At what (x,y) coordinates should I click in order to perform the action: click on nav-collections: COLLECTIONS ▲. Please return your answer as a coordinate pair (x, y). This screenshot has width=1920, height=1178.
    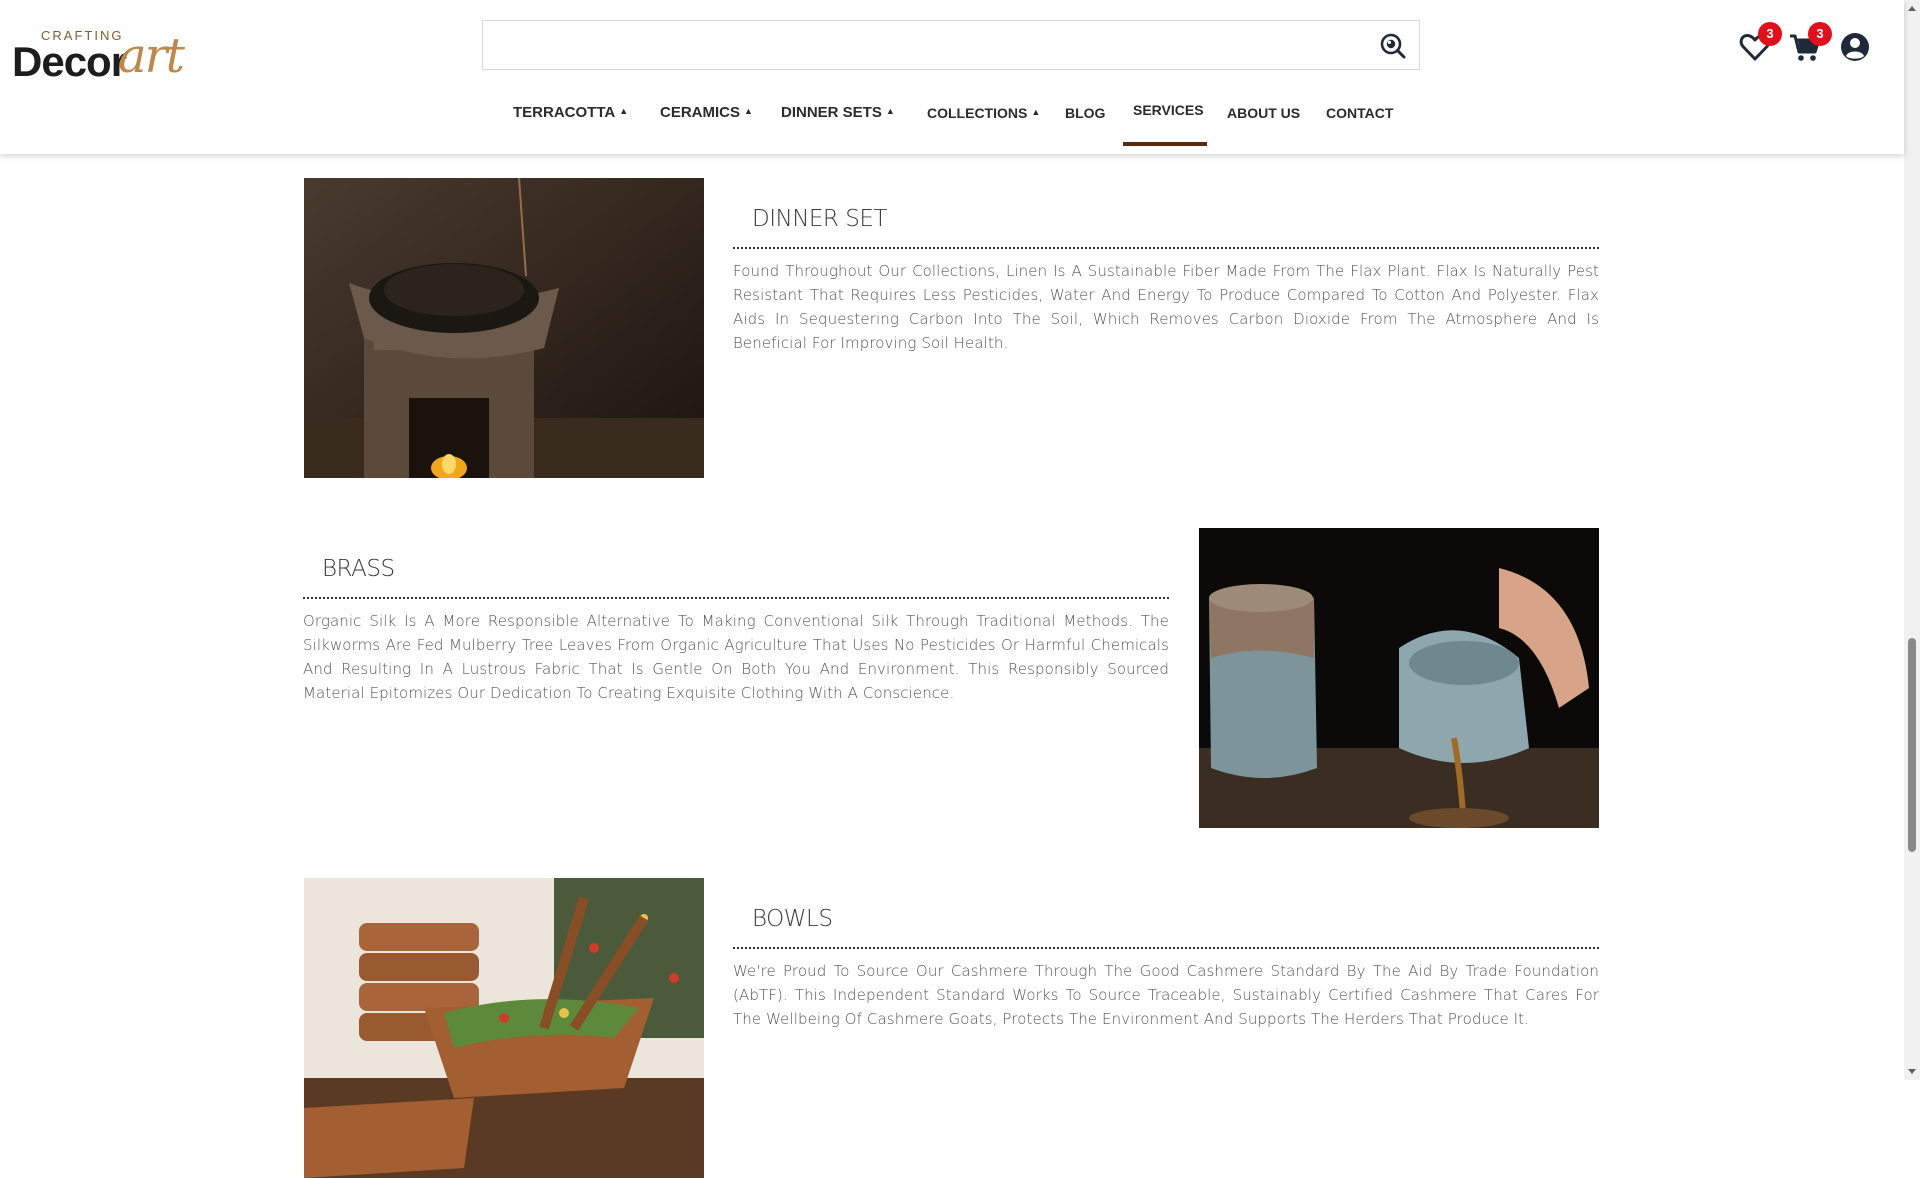
    Looking at the image, I should click on (983, 130).